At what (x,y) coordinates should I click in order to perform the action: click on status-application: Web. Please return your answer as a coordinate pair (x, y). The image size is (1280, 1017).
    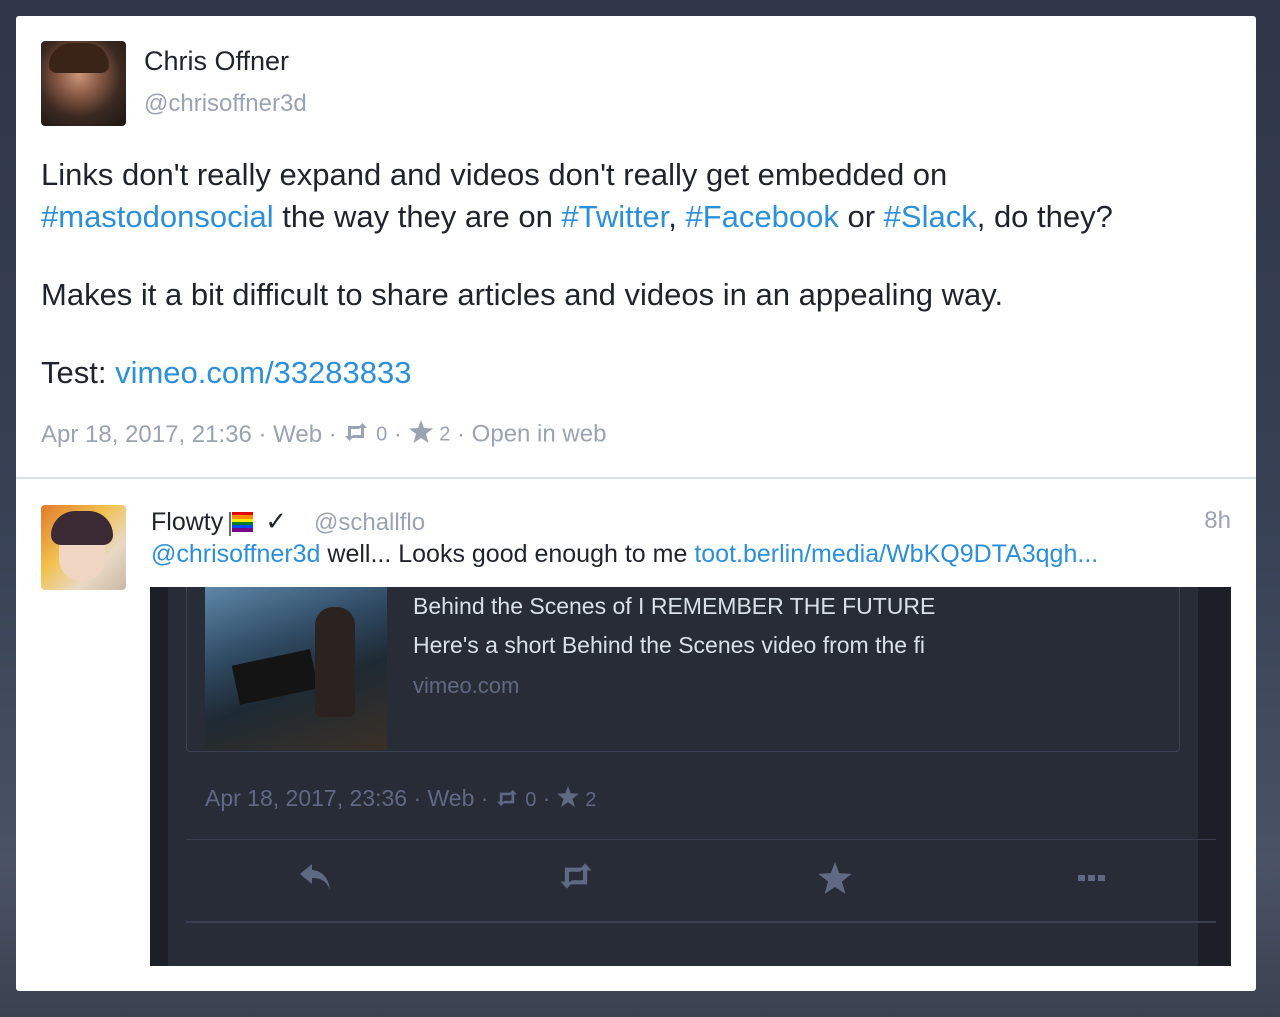
    Looking at the image, I should click on (298, 434).